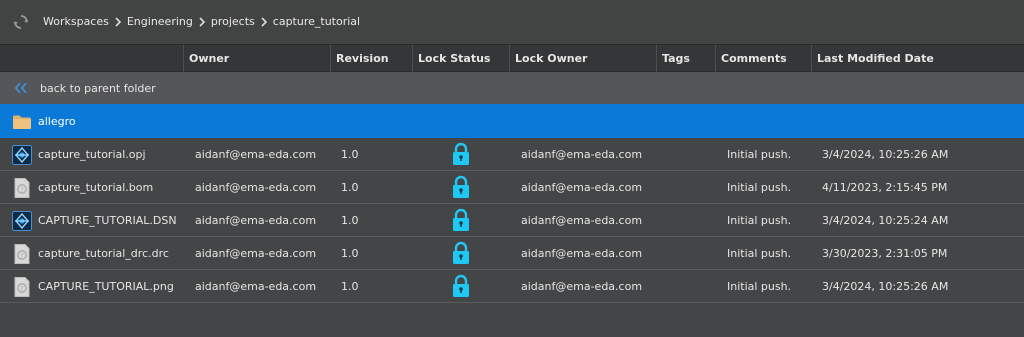 The image size is (1024, 337). What do you see at coordinates (96, 187) in the screenshot?
I see `file-name: capture_tutorial.bom` at bounding box center [96, 187].